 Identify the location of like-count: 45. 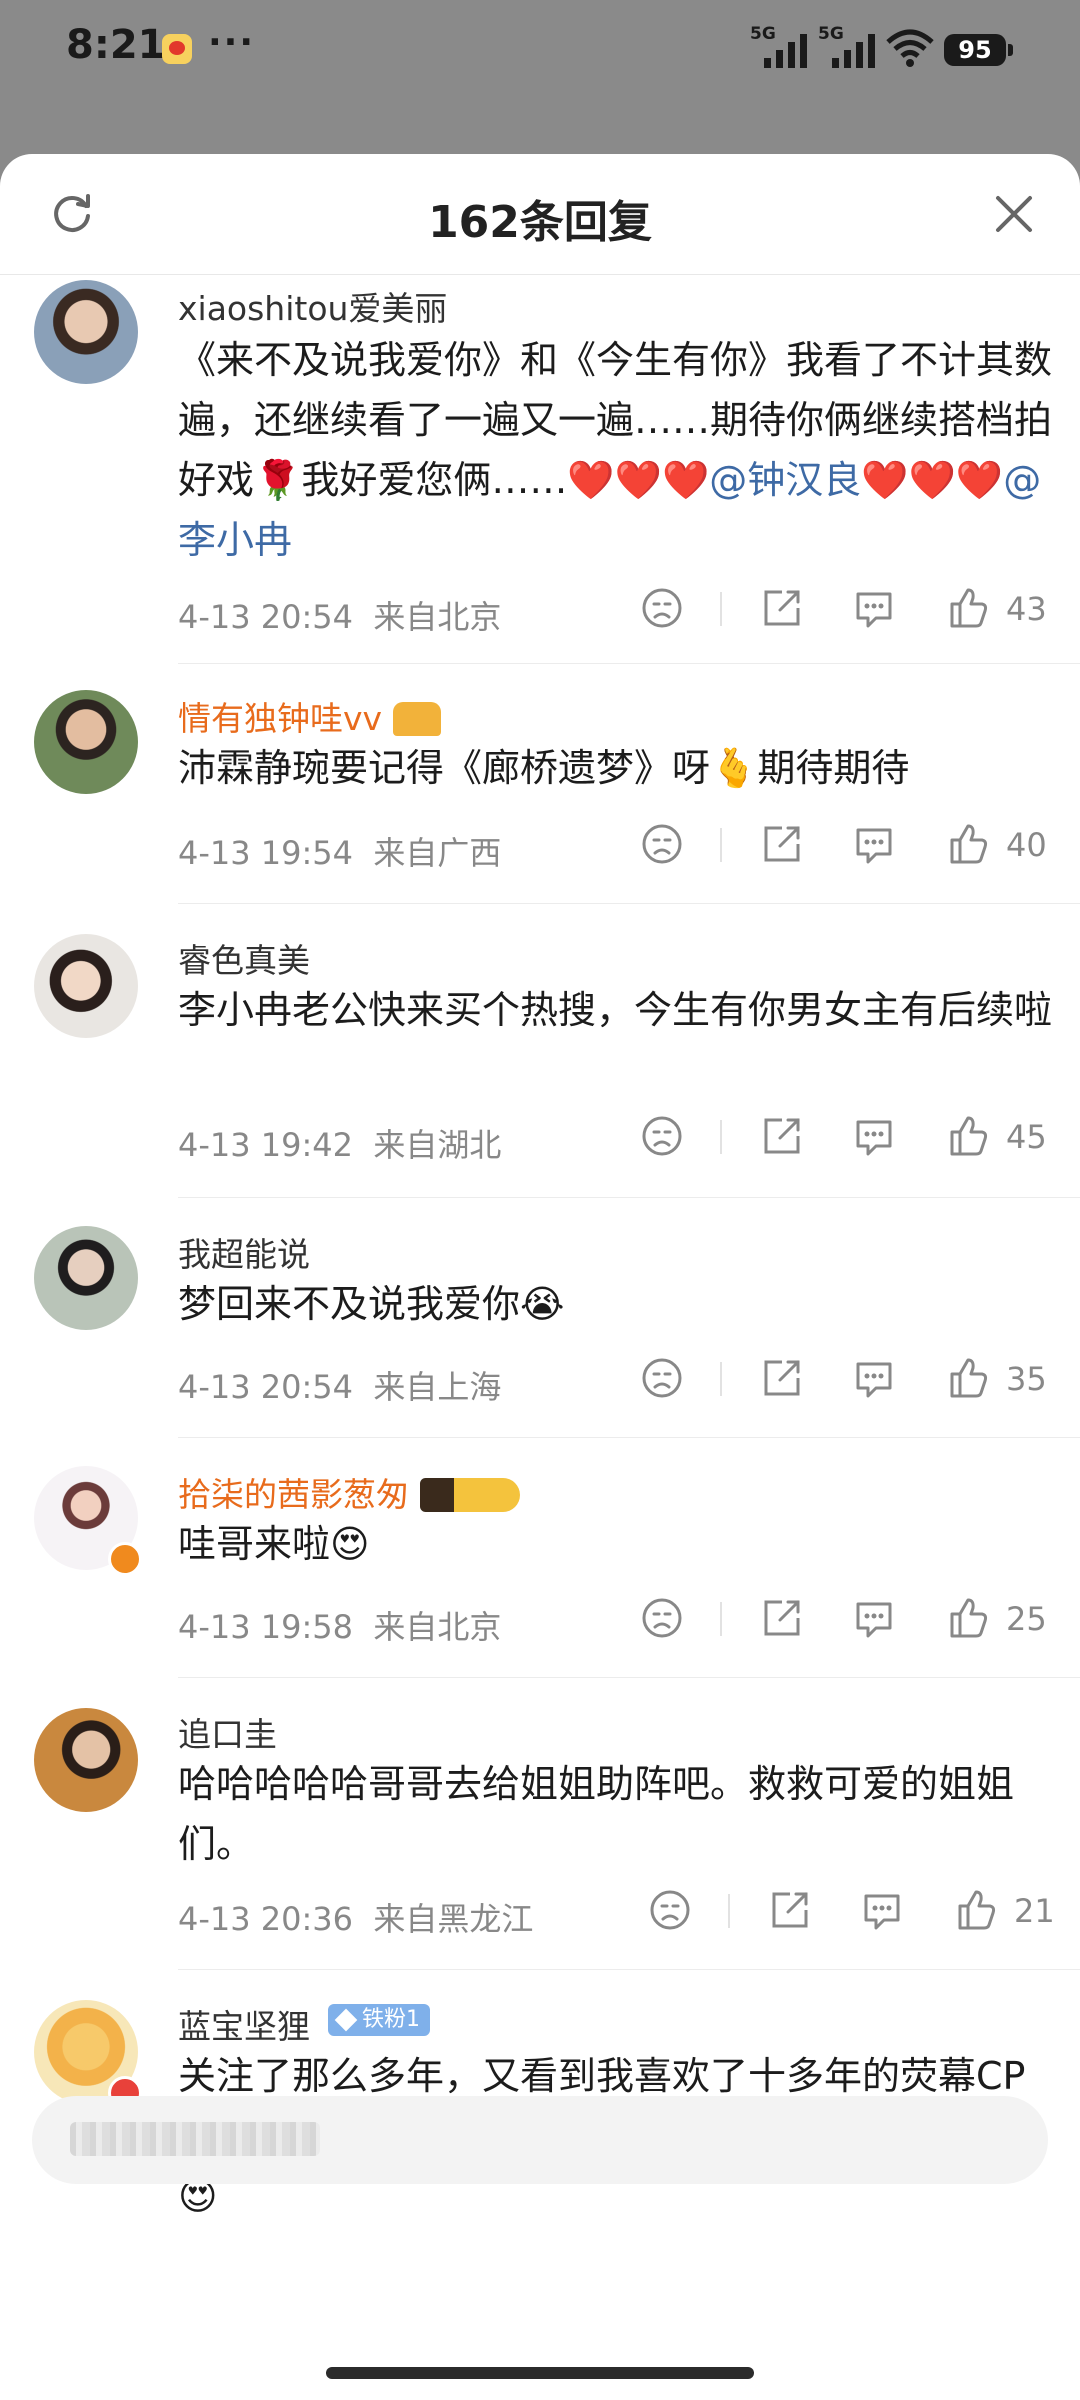
(1026, 1137).